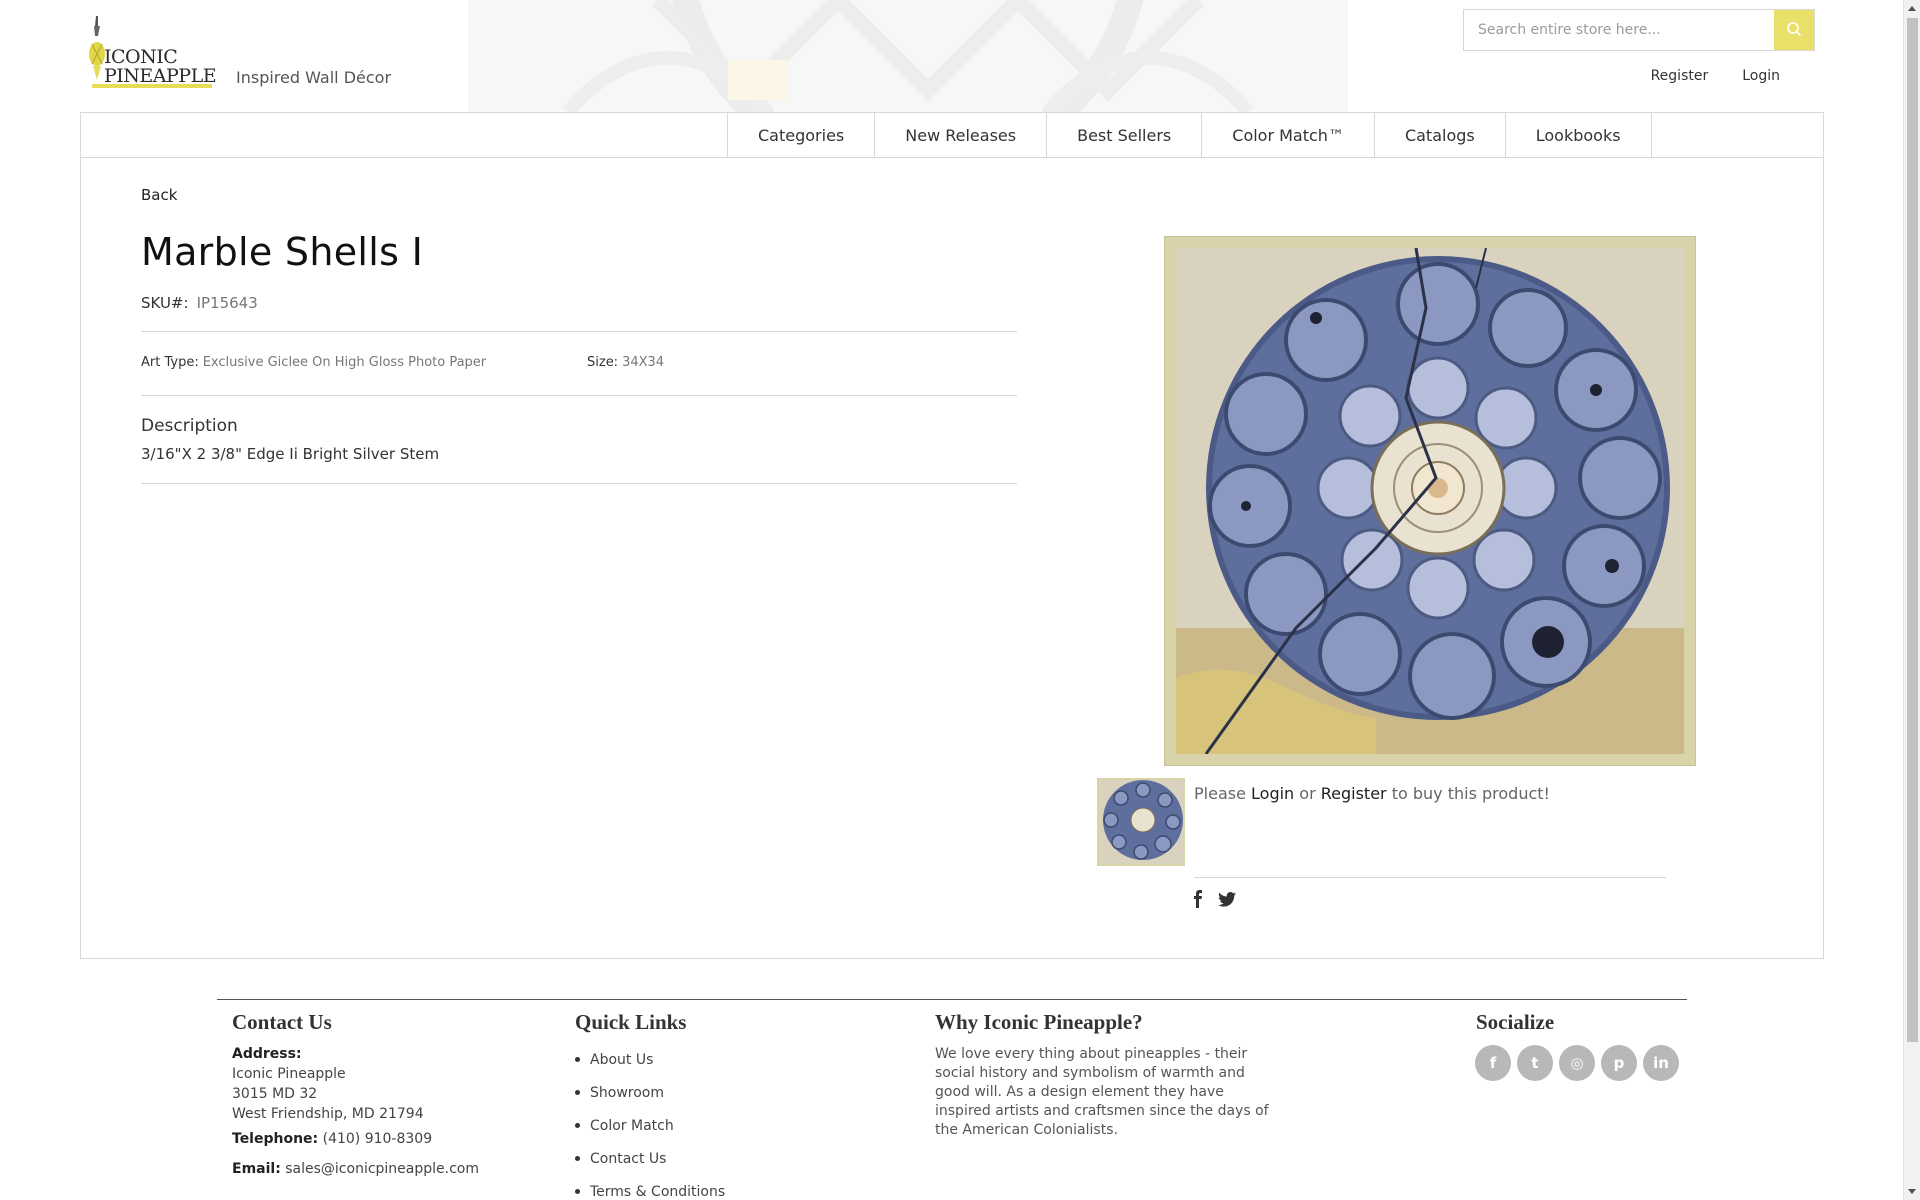  What do you see at coordinates (961, 135) in the screenshot?
I see `nav-item-new-releases: New Releases` at bounding box center [961, 135].